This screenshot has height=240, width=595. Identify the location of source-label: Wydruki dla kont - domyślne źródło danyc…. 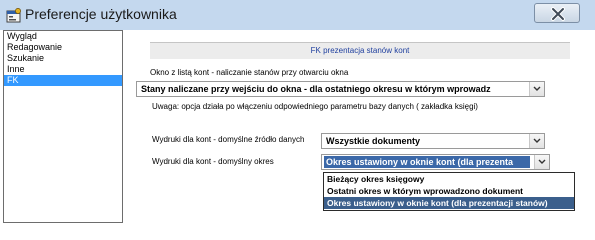
(228, 139).